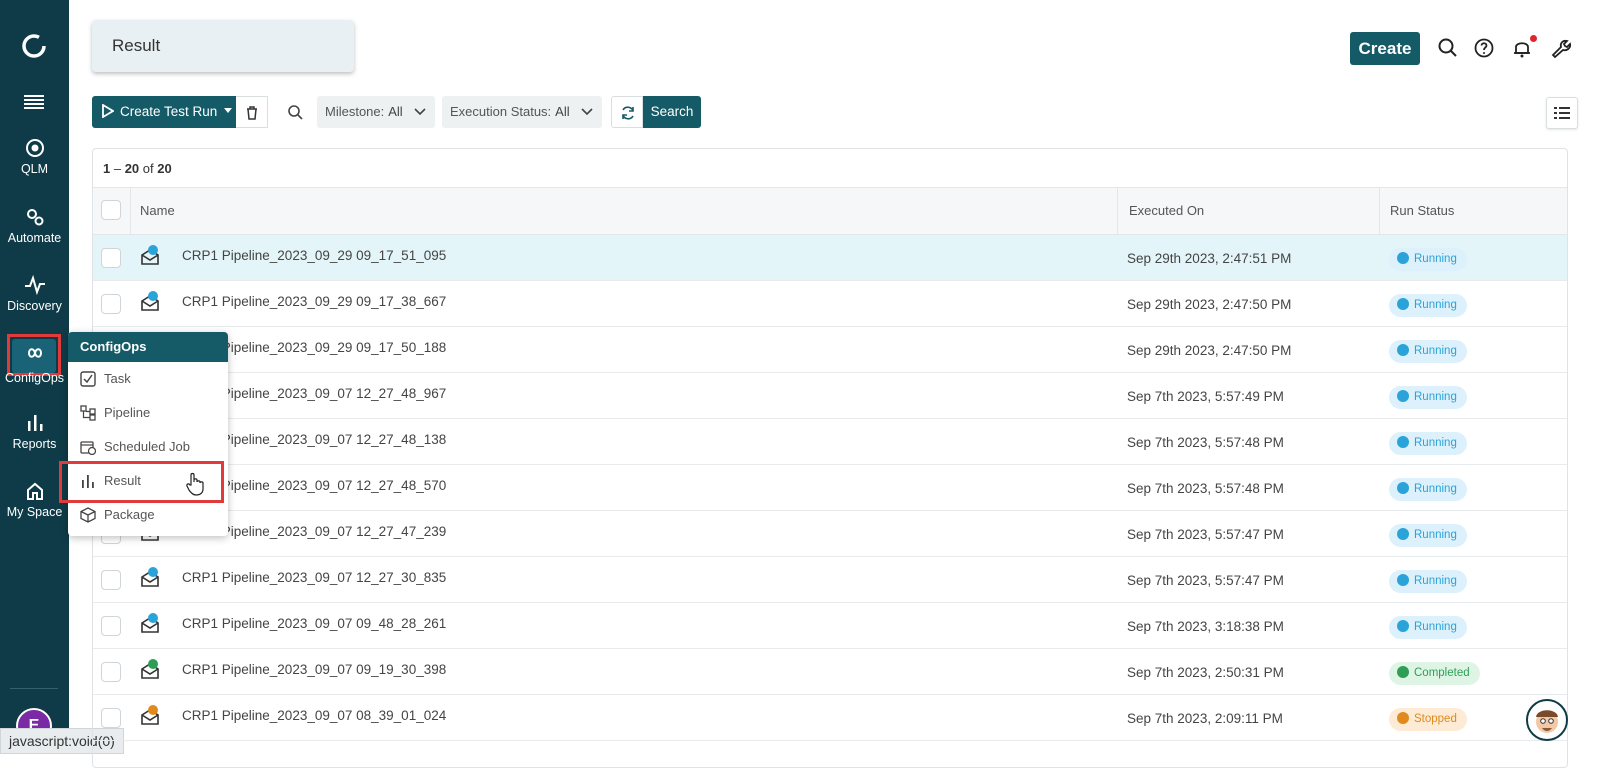  I want to click on menu-title: ConfigOps, so click(148, 347).